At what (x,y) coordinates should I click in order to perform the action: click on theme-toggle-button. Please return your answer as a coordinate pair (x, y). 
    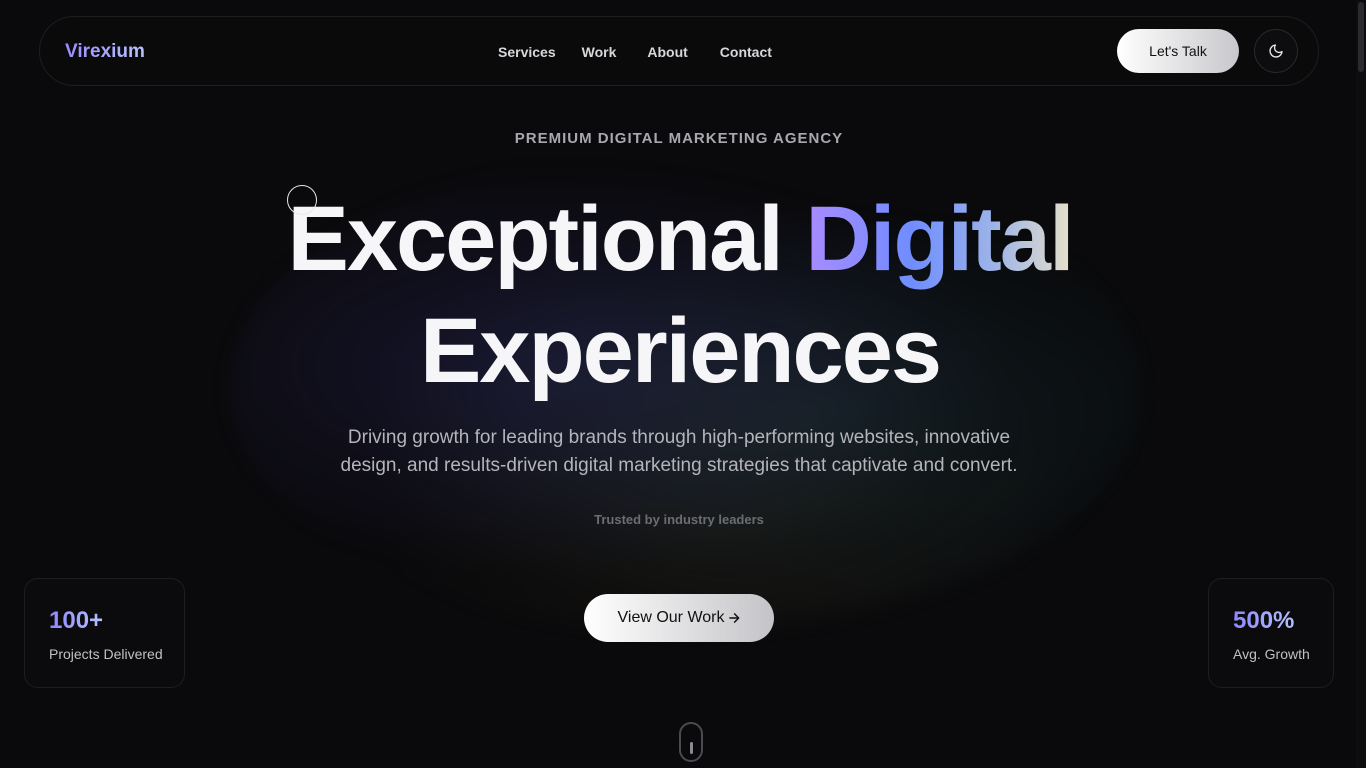
    Looking at the image, I should click on (1276, 51).